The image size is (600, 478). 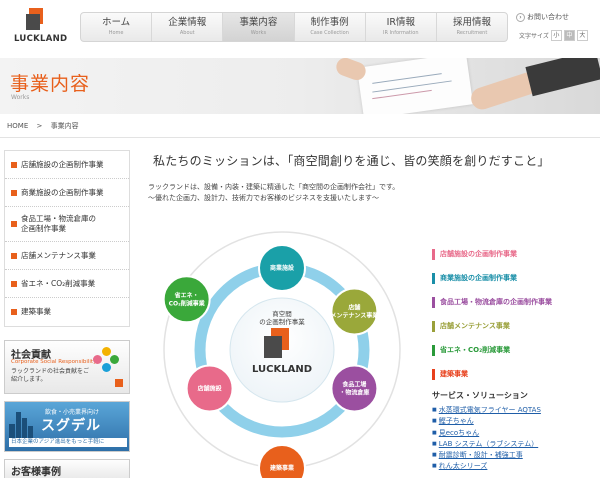 I want to click on legend-item-commercial-facilities: 商業施設の企画制作事業, so click(x=514, y=278).